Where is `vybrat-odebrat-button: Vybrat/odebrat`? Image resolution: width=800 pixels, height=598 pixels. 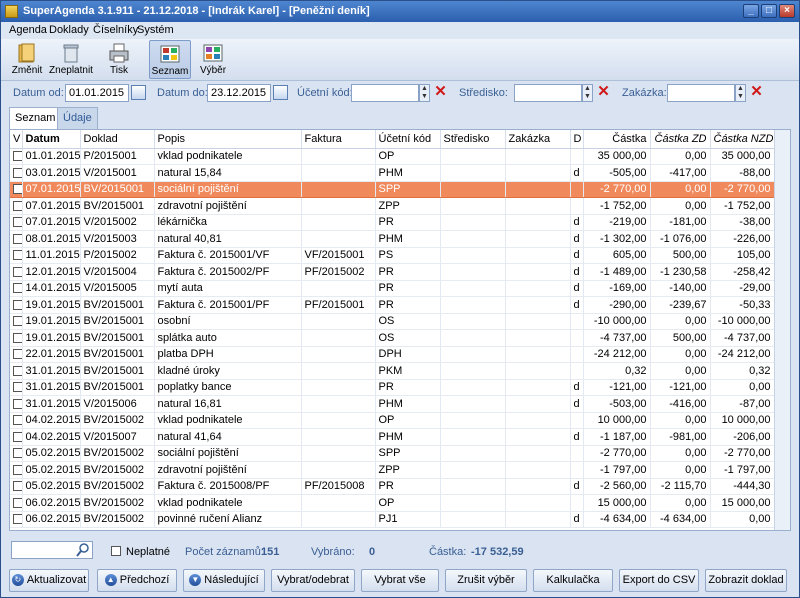 vybrat-odebrat-button: Vybrat/odebrat is located at coordinates (313, 580).